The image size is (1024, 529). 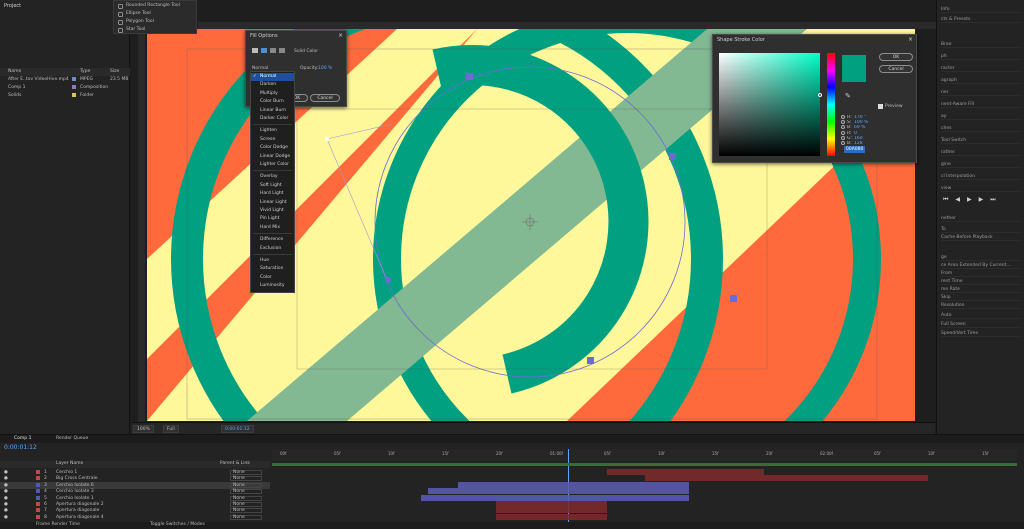 What do you see at coordinates (272, 240) in the screenshot?
I see `blend-mode-item: Difference` at bounding box center [272, 240].